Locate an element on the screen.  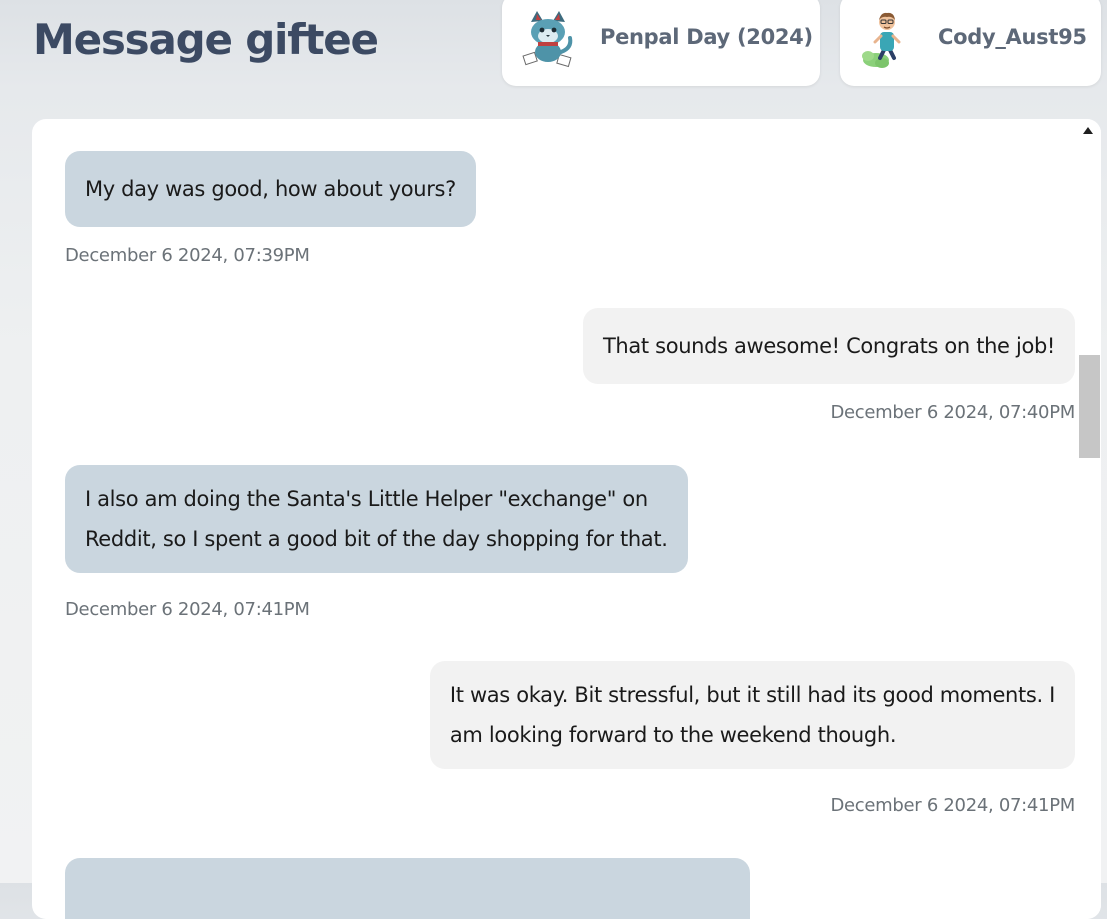
message-text: My day was good, how about yours? is located at coordinates (270, 189).